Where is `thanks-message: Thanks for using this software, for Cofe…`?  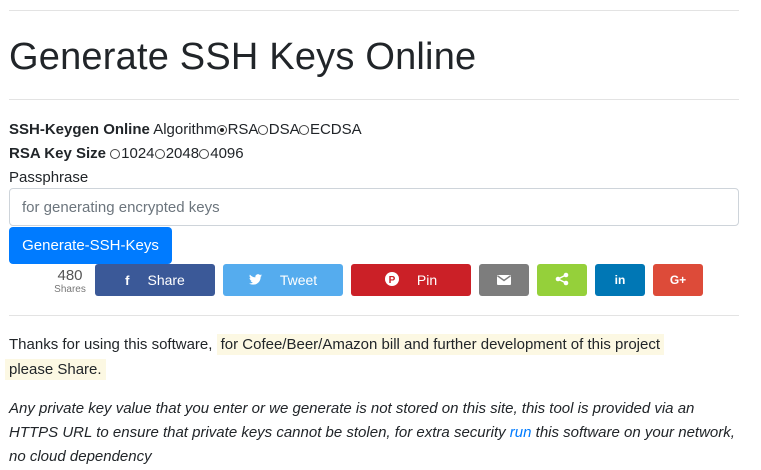
thanks-message: Thanks for using this software, for Cofe… is located at coordinates (377, 357).